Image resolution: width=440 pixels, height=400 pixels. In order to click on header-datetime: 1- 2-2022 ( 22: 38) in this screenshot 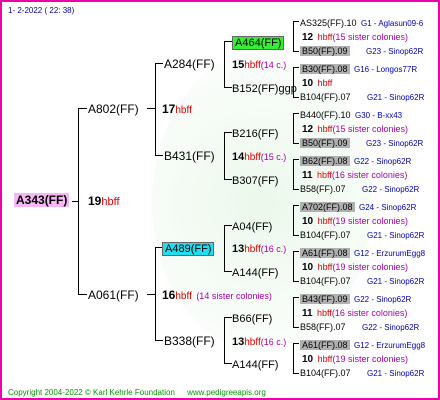, I will do `click(41, 10)`.